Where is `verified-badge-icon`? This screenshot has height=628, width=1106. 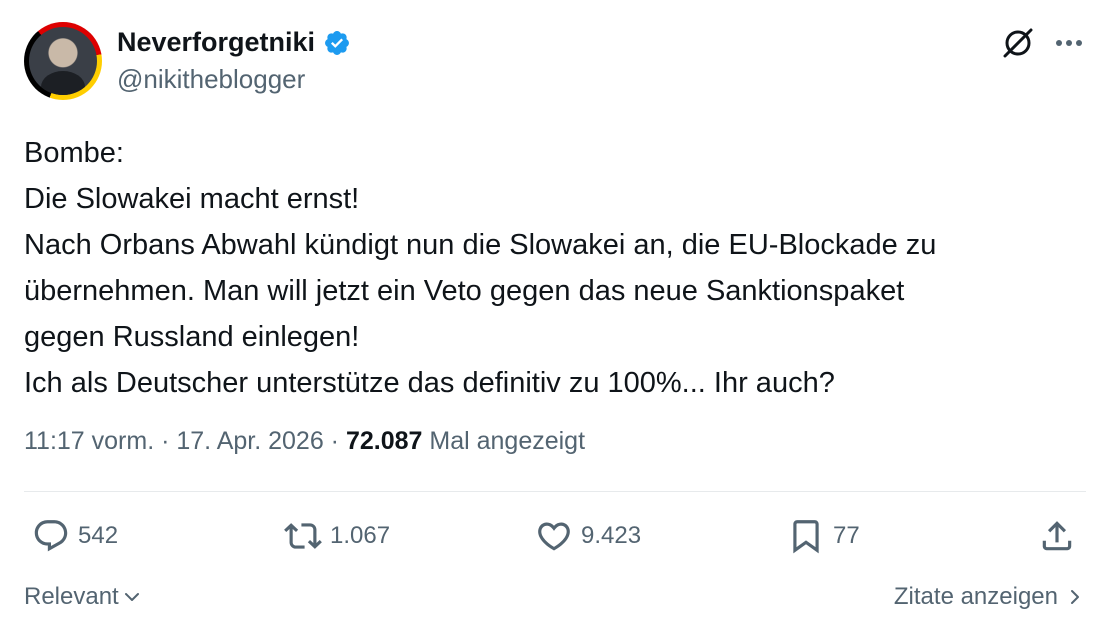 verified-badge-icon is located at coordinates (337, 42).